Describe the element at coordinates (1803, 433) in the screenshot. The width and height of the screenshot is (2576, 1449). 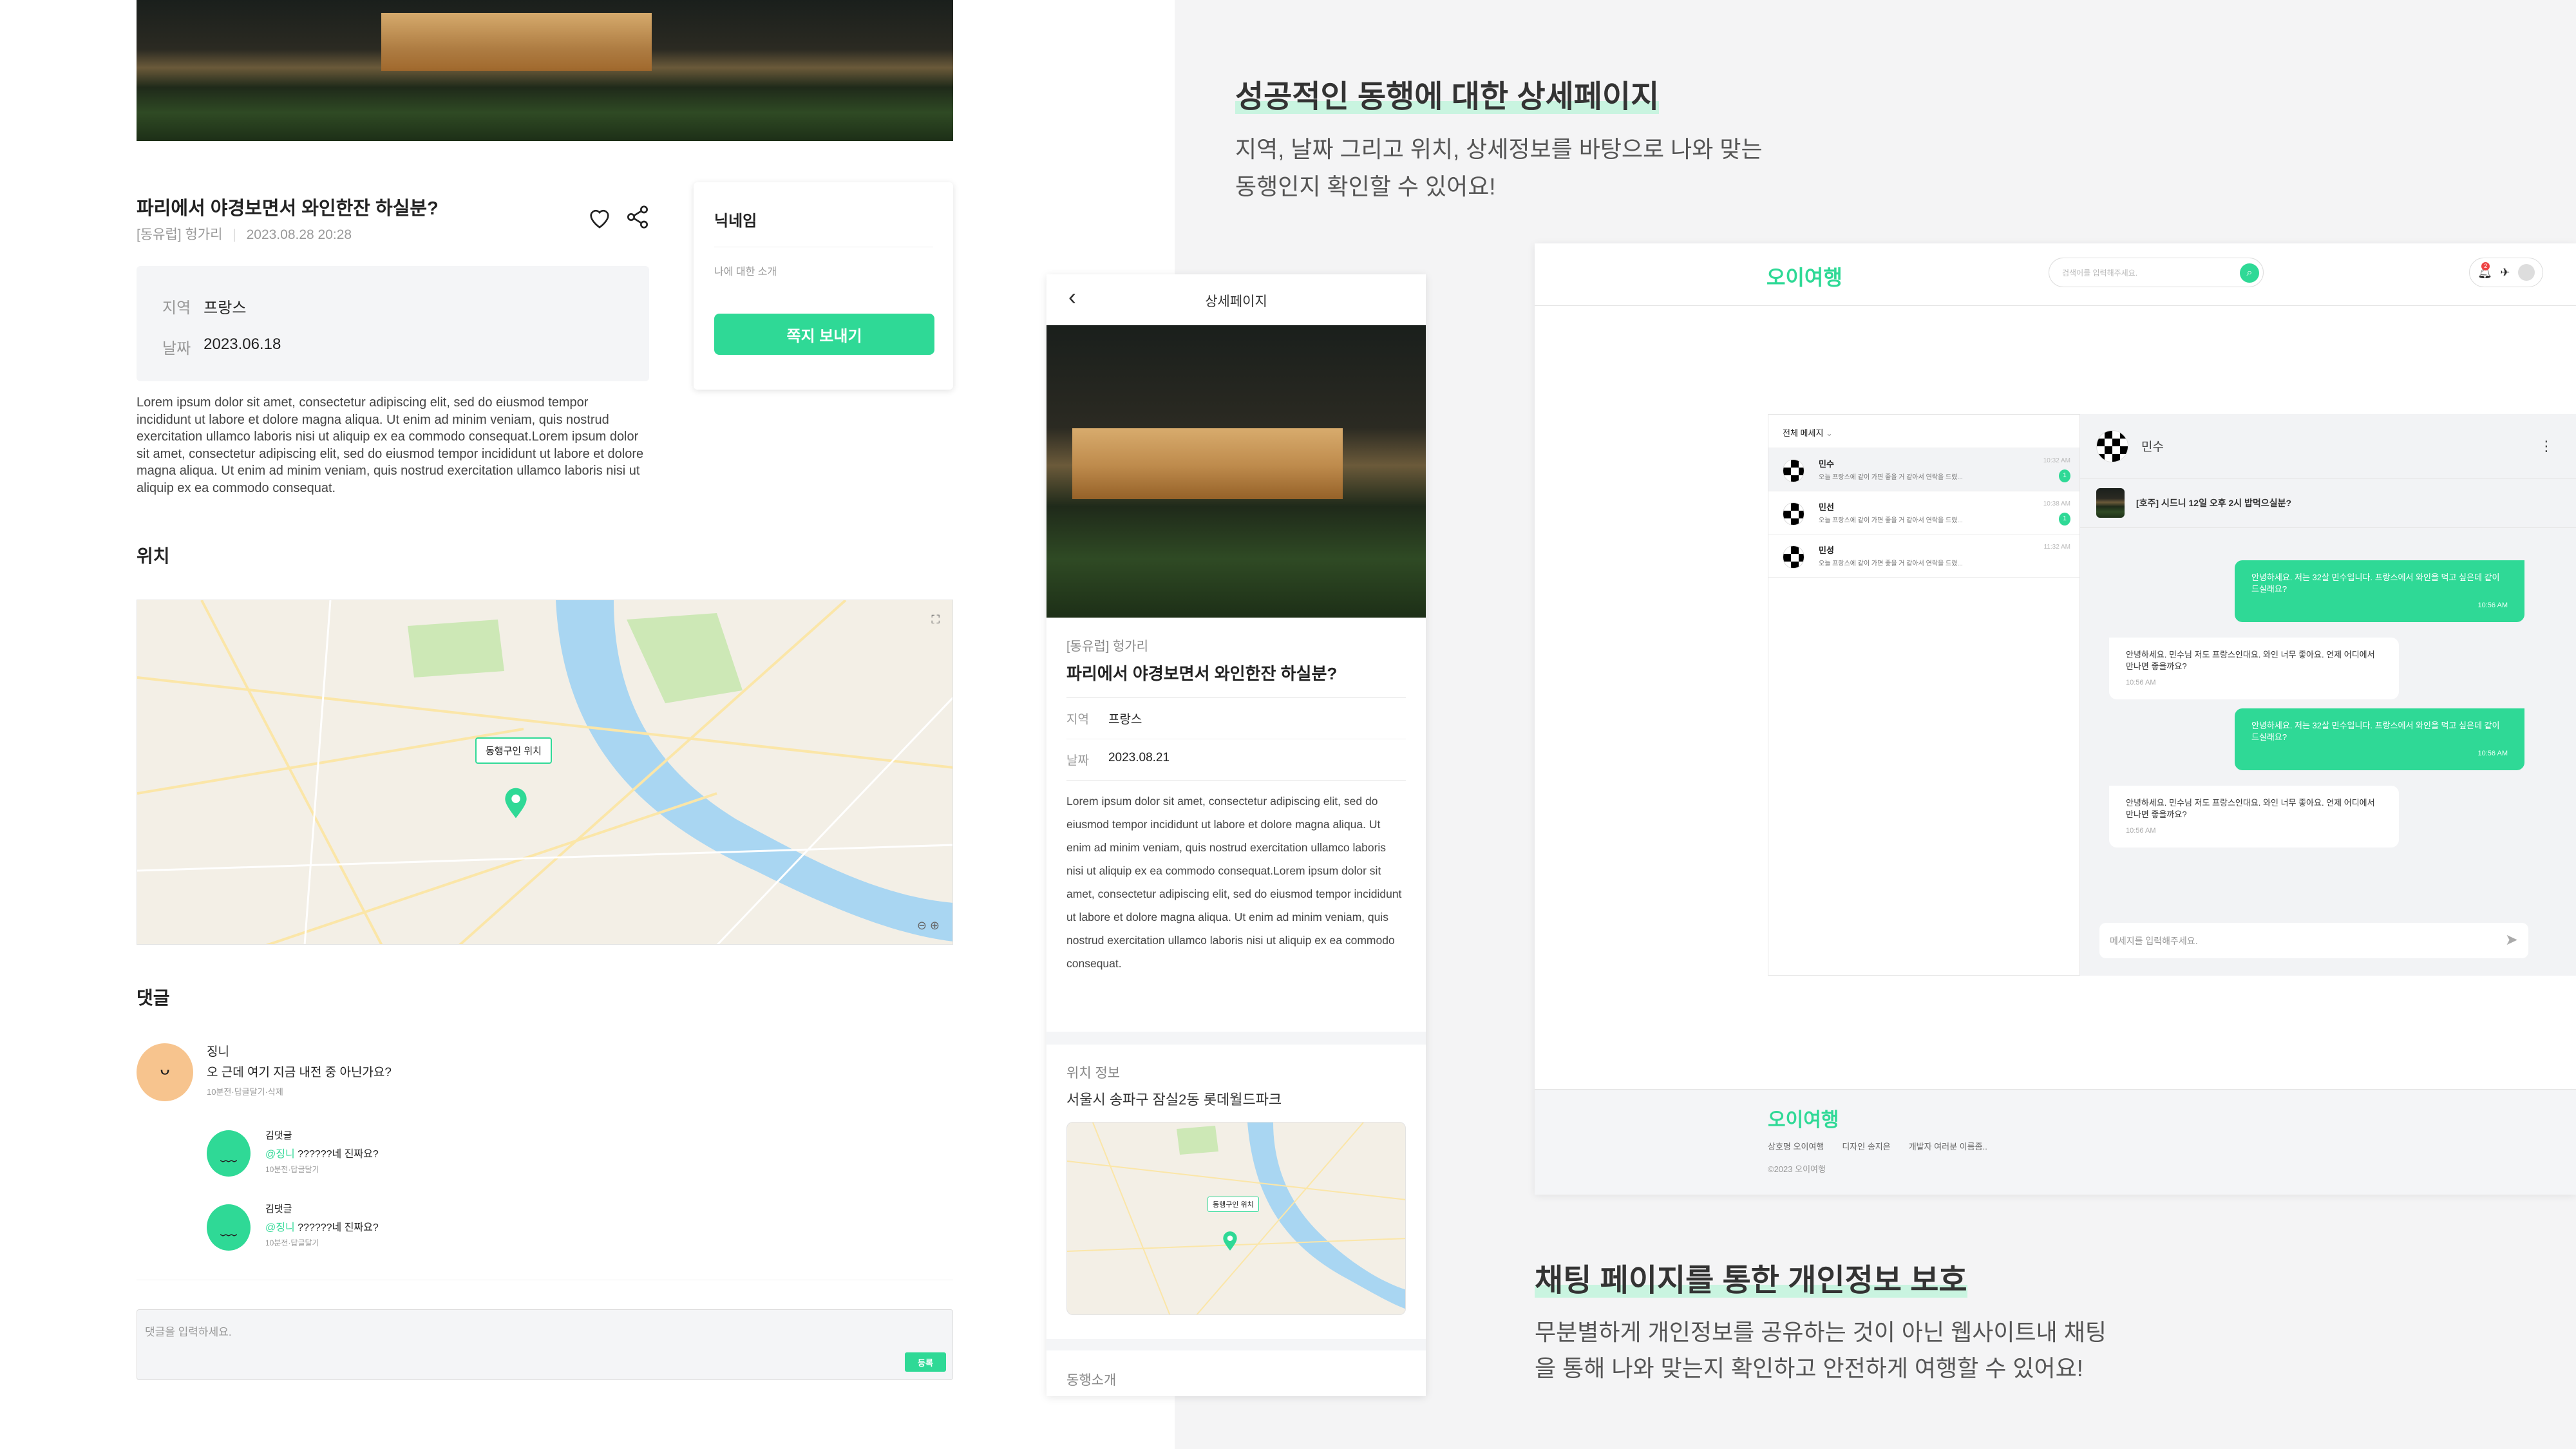
I see `list-filter-label: 전체 메세지` at that location.